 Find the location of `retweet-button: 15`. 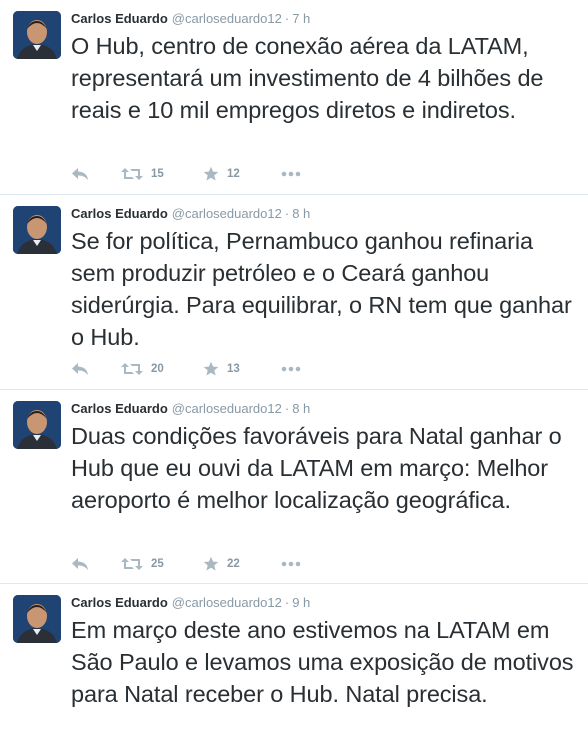

retweet-button: 15 is located at coordinates (142, 174).